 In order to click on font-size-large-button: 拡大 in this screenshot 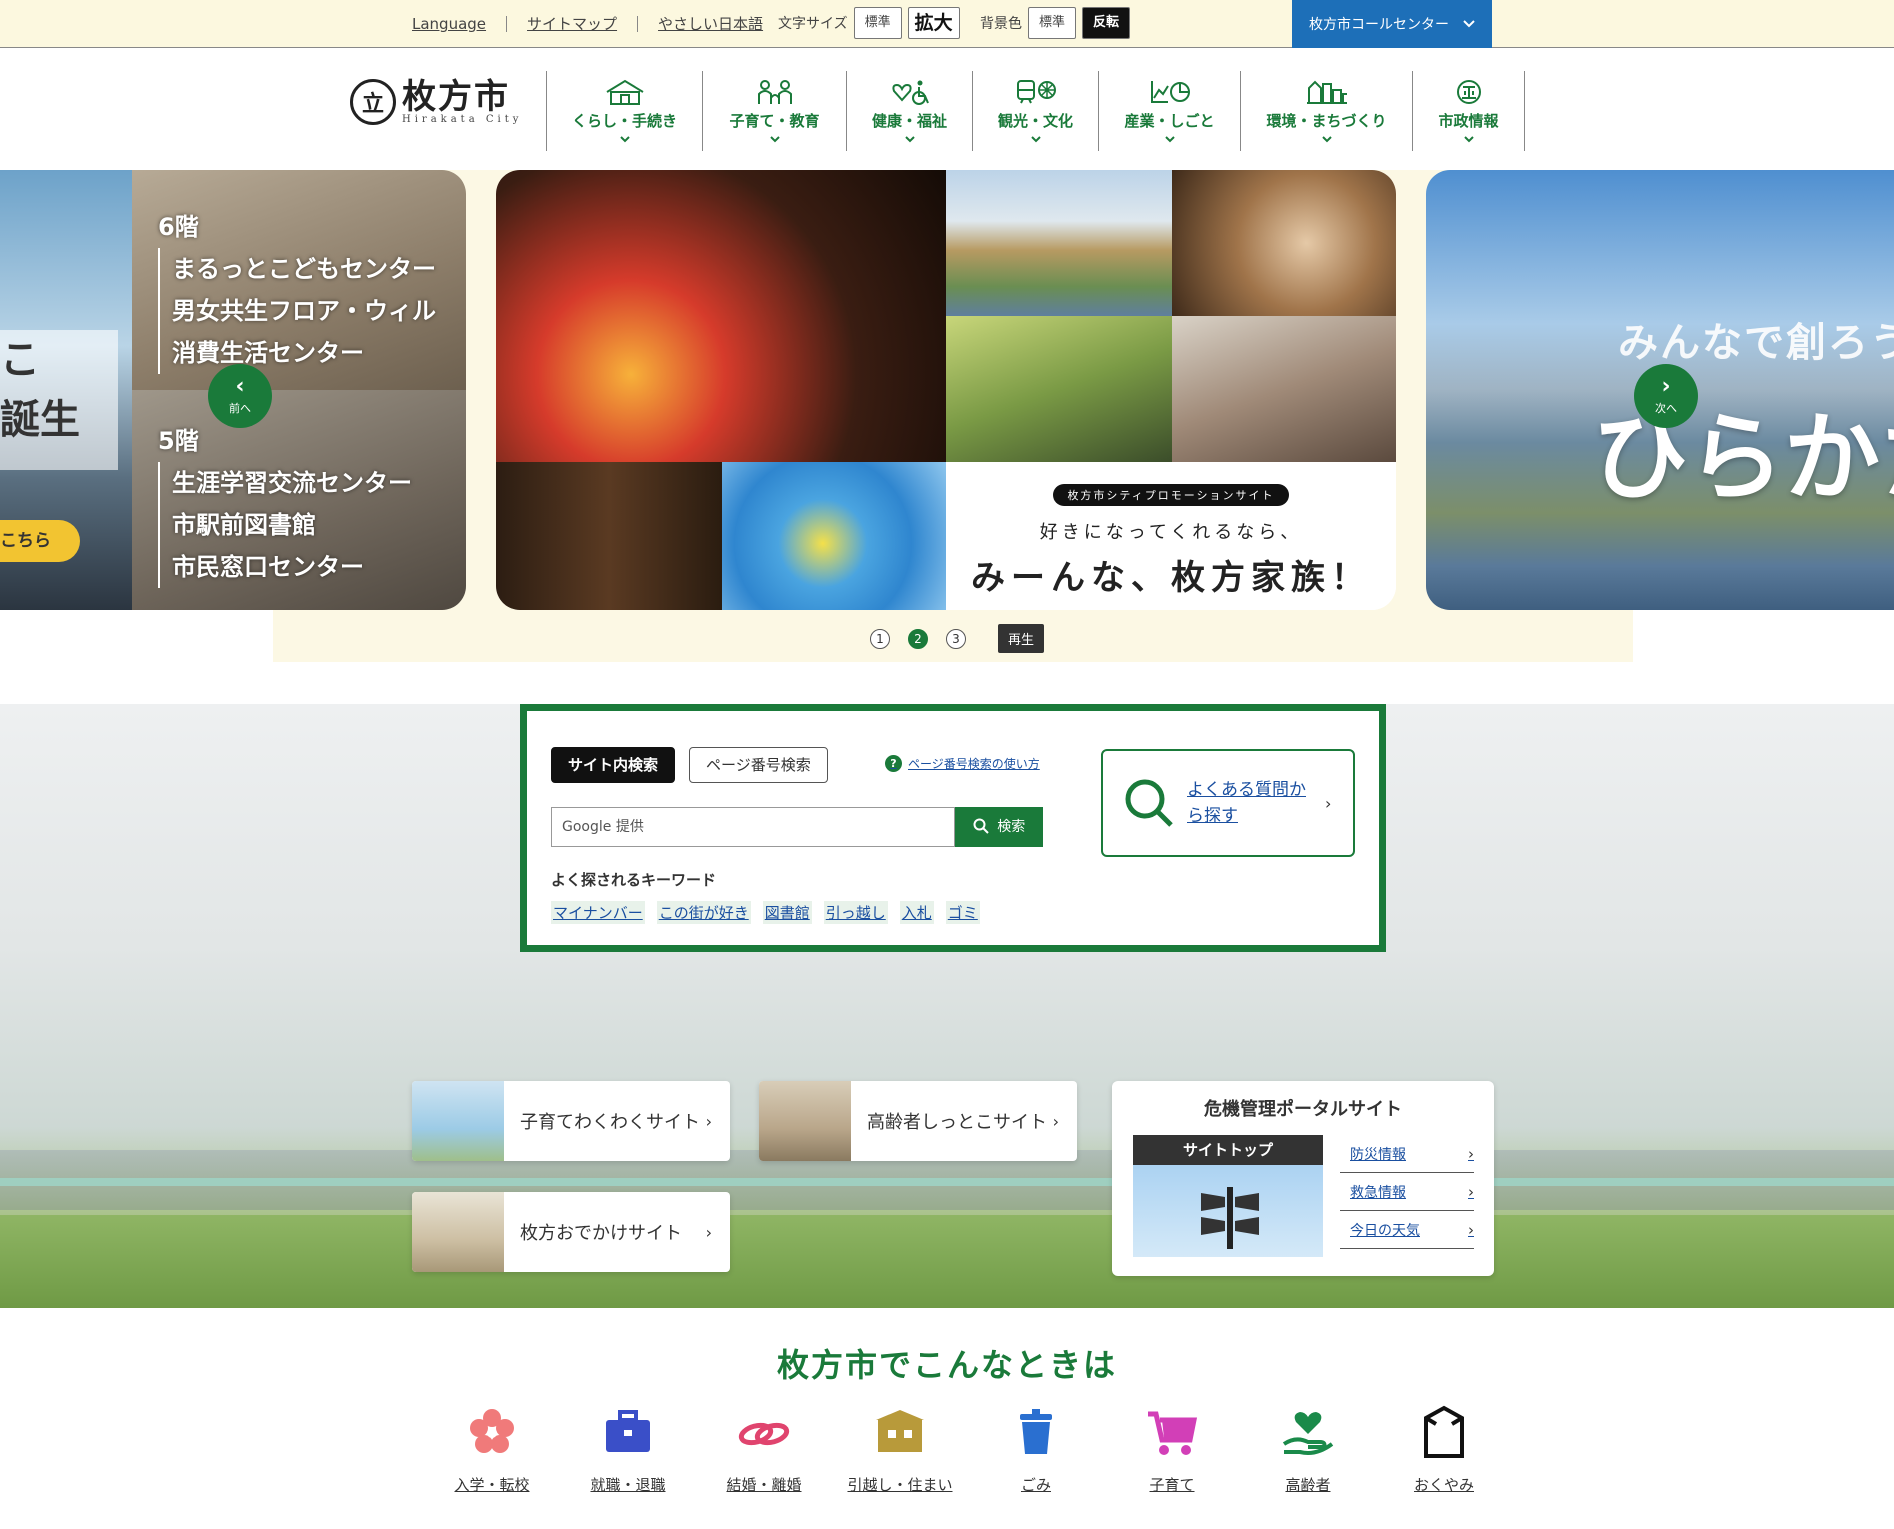, I will do `click(933, 23)`.